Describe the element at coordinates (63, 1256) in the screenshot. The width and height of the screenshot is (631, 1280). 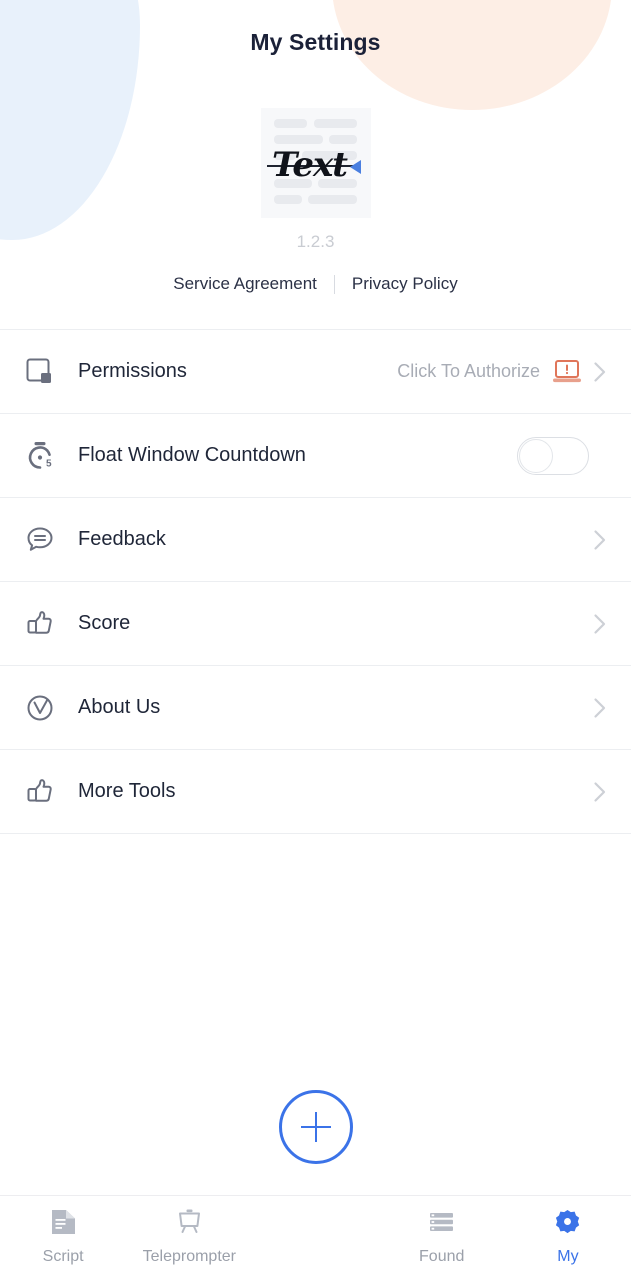
I see `tab-label: Script` at that location.